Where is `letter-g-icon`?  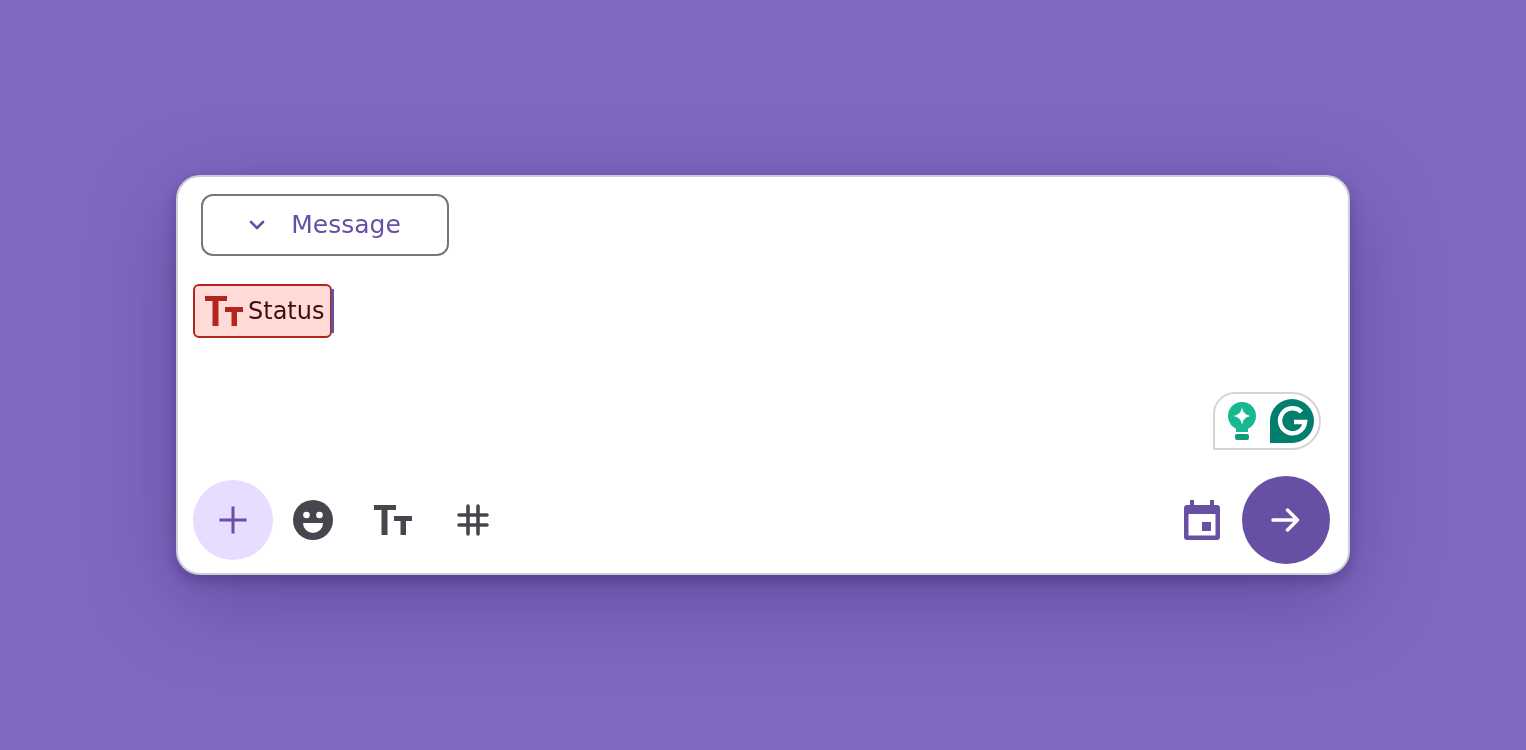 letter-g-icon is located at coordinates (1292, 421).